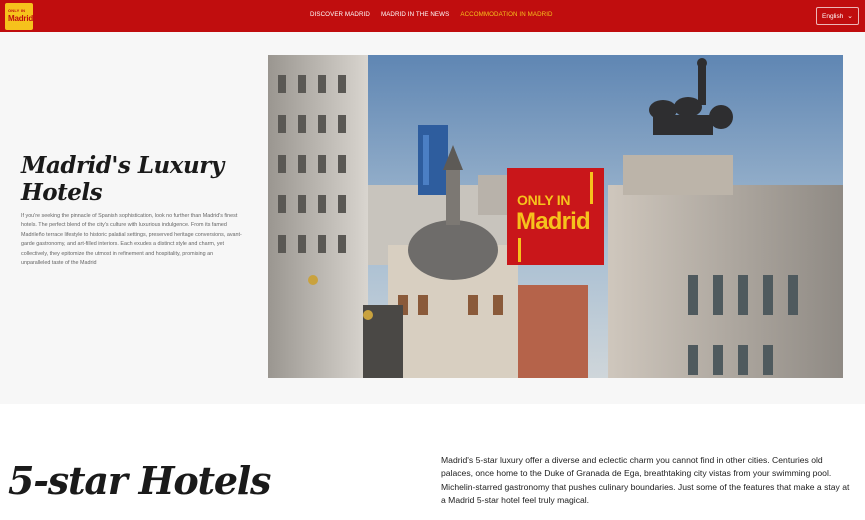 This screenshot has height=520, width=865. Describe the element at coordinates (122, 179) in the screenshot. I see `hero-title: Madrid's Luxury Hotels` at that location.